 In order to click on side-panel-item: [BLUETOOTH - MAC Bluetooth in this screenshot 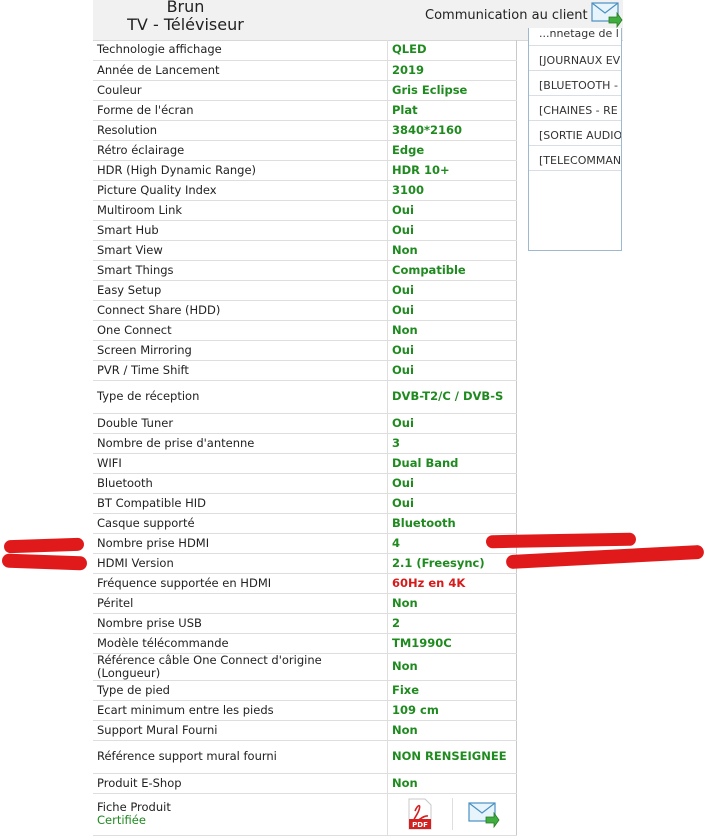, I will do `click(575, 86)`.